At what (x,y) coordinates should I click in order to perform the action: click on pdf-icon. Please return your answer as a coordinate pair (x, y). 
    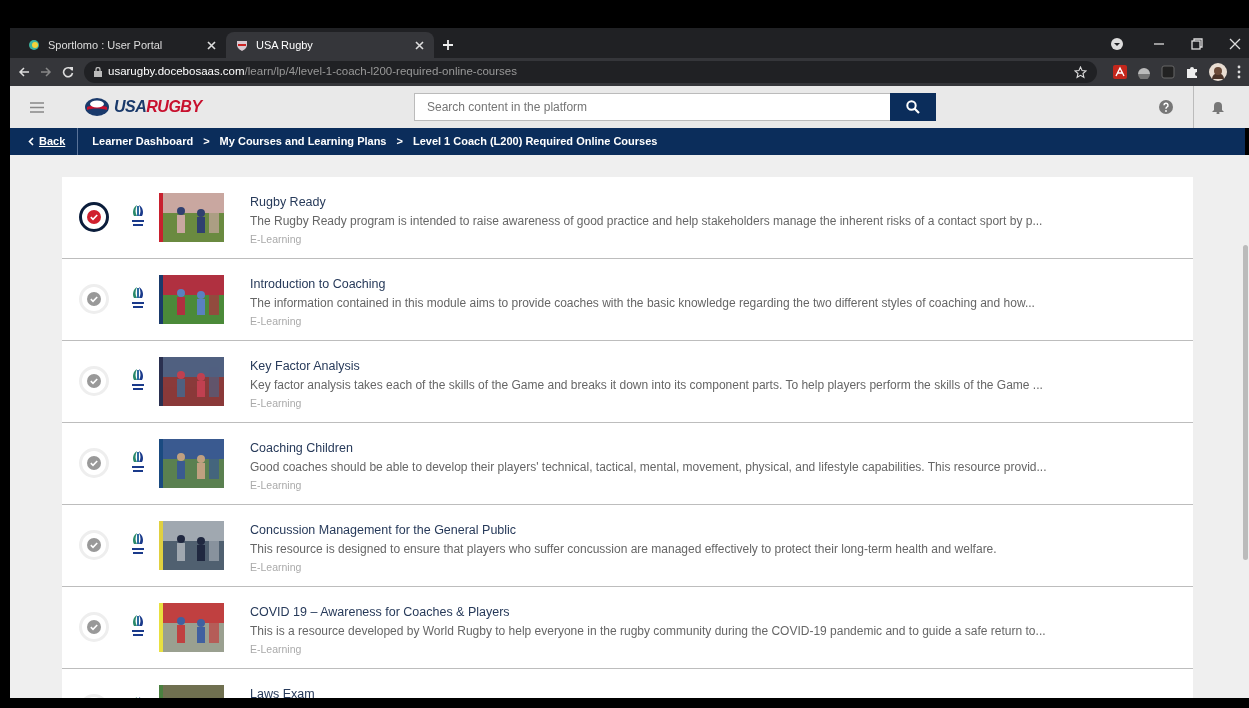
    Looking at the image, I should click on (1120, 72).